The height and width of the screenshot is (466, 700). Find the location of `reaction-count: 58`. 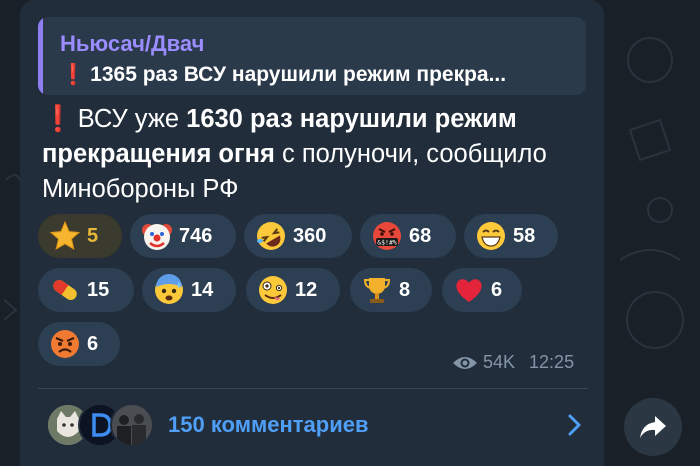

reaction-count: 58 is located at coordinates (524, 235).